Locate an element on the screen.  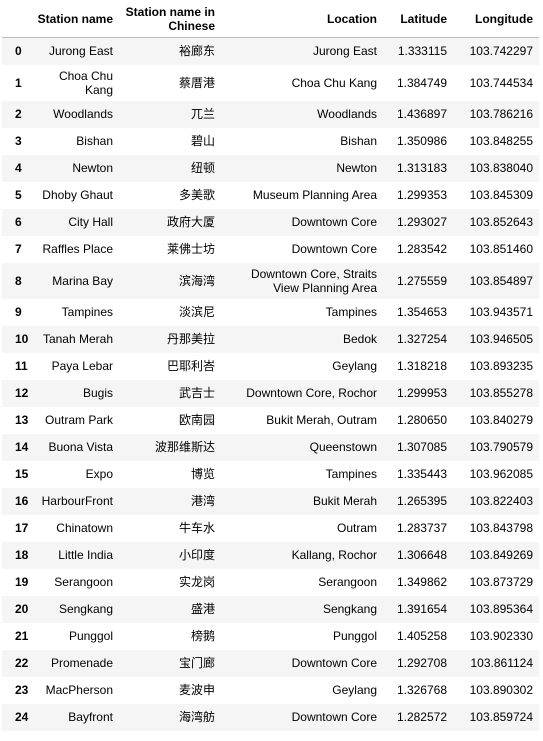
cell-station-name-chinese: 实龙岗 is located at coordinates (196, 582).